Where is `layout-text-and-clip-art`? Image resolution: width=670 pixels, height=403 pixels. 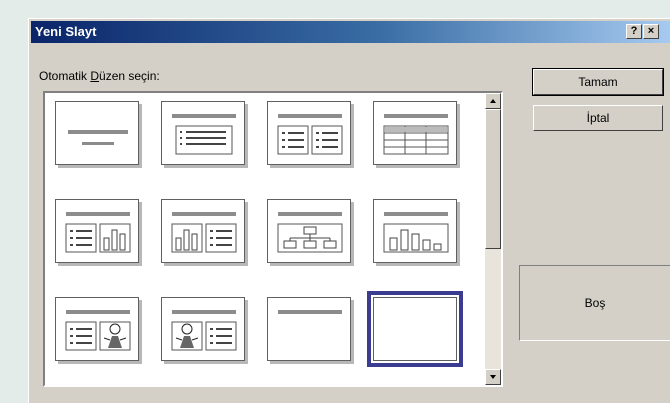
layout-text-and-clip-art is located at coordinates (97, 329).